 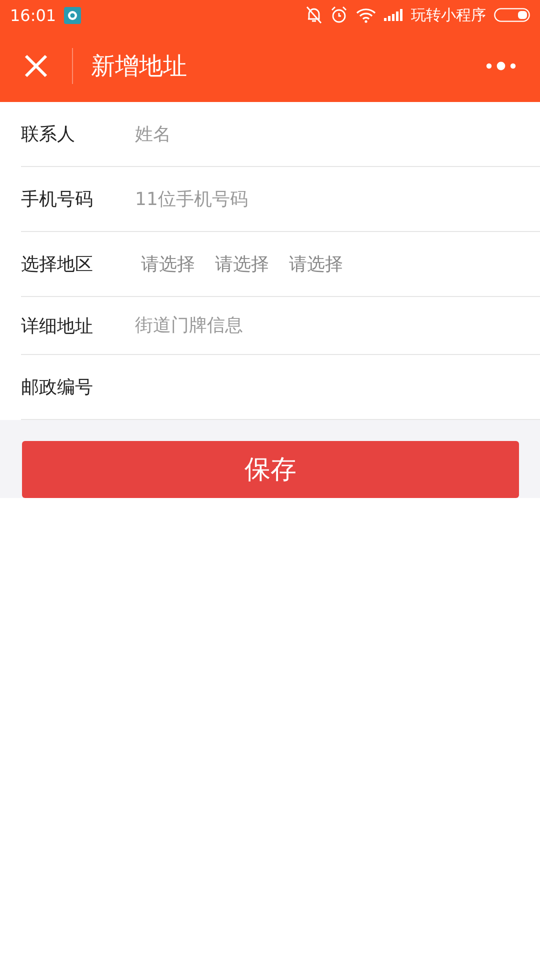 I want to click on battery-icon, so click(x=512, y=15).